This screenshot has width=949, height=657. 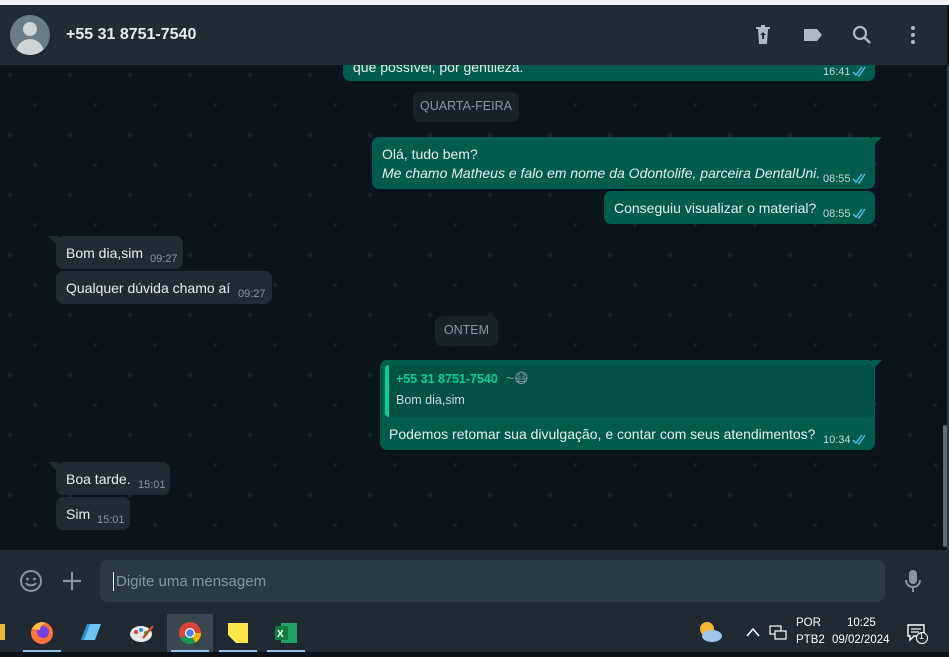 What do you see at coordinates (917, 633) in the screenshot?
I see `notification-center-icon` at bounding box center [917, 633].